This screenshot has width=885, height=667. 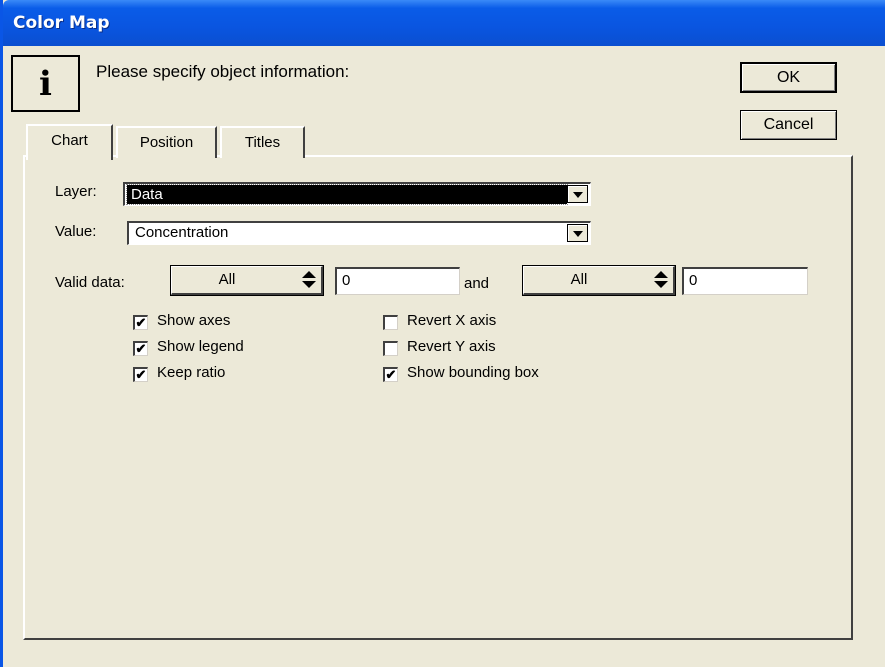 What do you see at coordinates (262, 142) in the screenshot?
I see `tab-titles: Titles` at bounding box center [262, 142].